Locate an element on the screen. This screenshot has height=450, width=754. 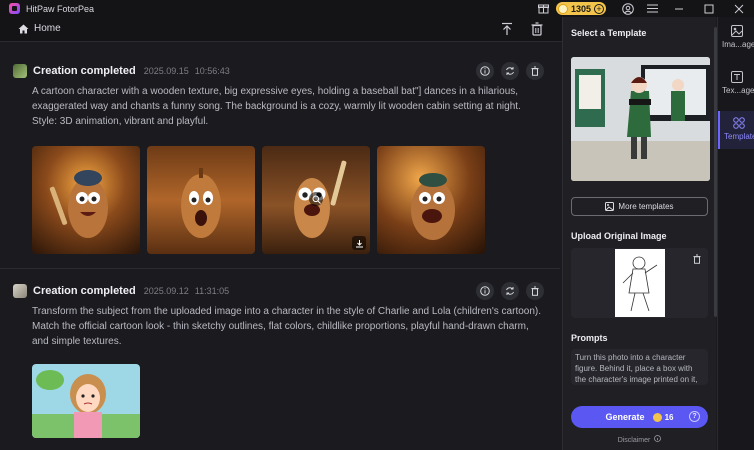
upload-dropzone is located at coordinates (639, 283).